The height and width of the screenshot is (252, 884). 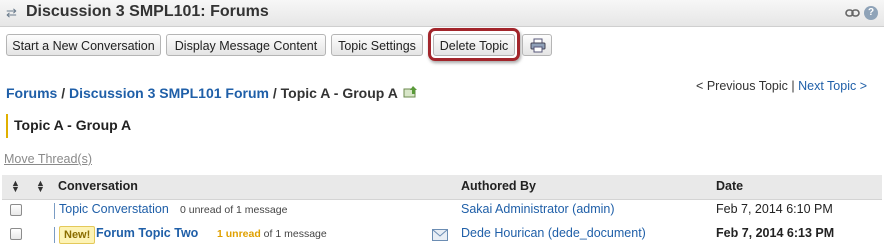 I want to click on next-topic-link: Next Topic >, so click(x=832, y=86).